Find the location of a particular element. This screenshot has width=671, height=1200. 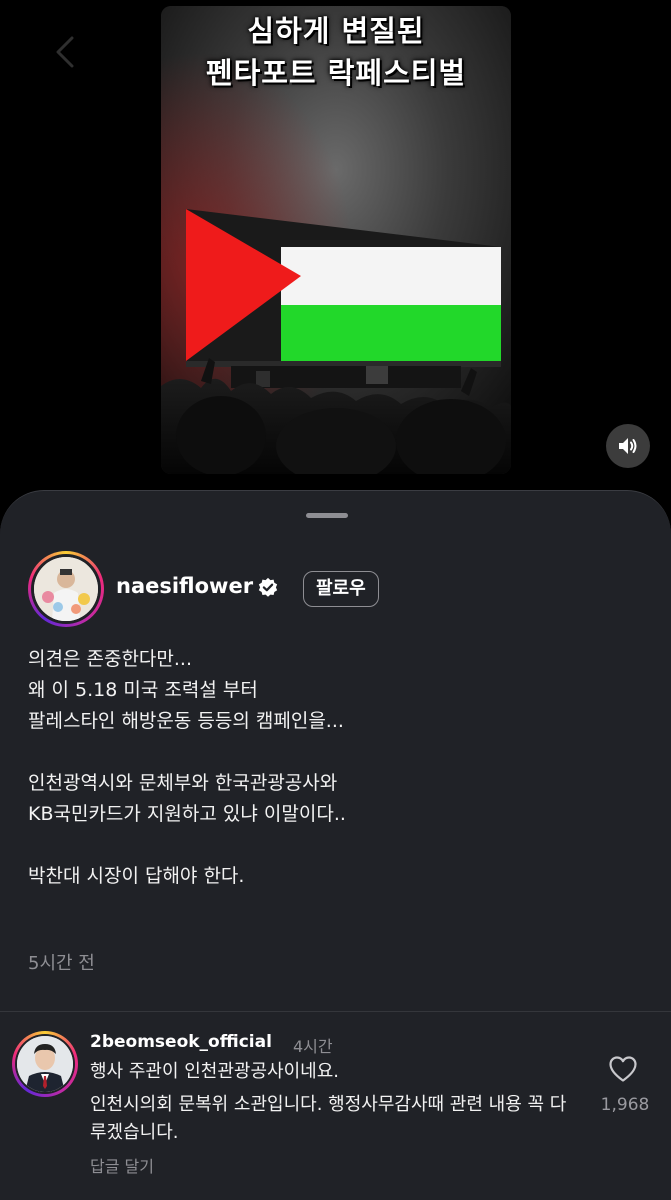

post-username: naesiflower is located at coordinates (184, 586).